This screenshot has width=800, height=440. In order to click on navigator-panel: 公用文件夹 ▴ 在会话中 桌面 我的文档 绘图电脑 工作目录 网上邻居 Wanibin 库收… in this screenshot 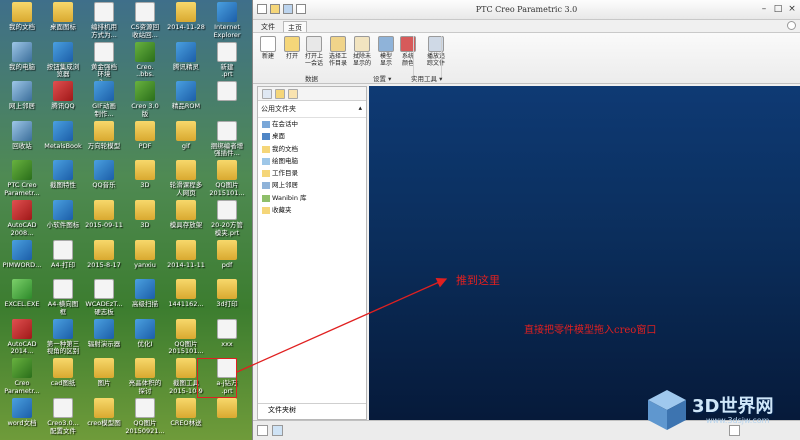, I will do `click(312, 253)`.